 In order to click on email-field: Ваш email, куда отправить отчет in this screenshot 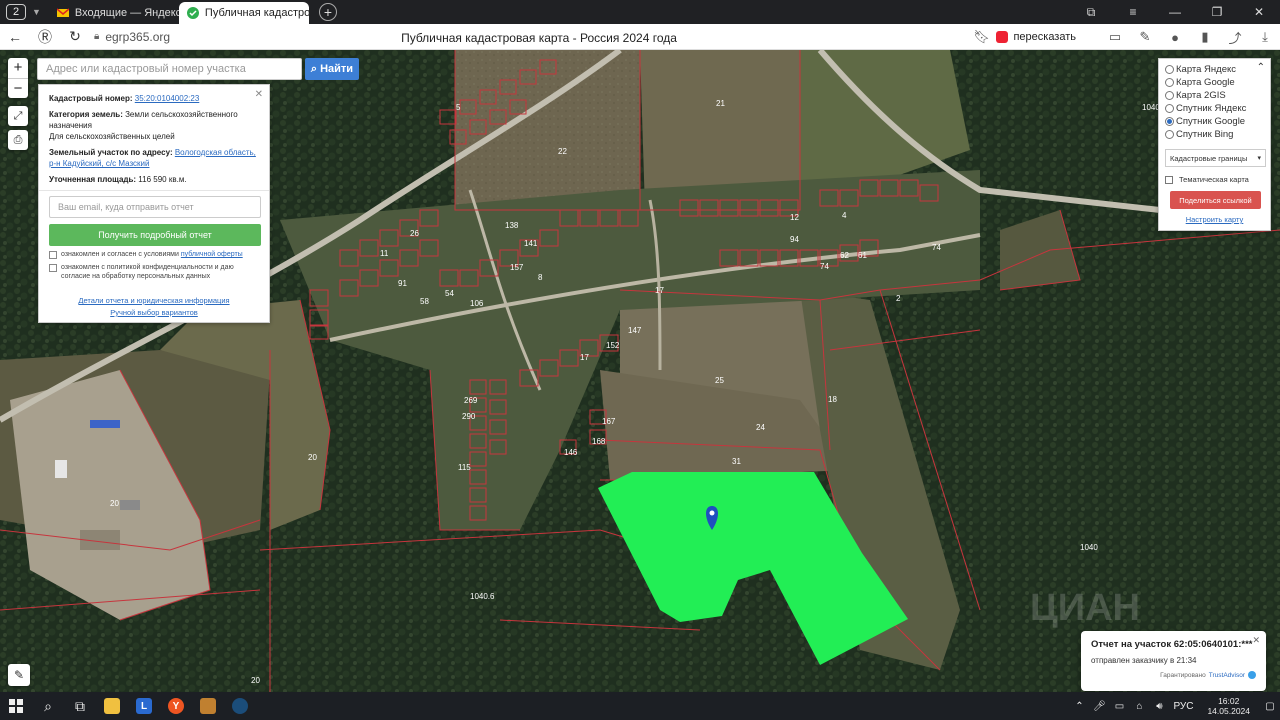, I will do `click(155, 207)`.